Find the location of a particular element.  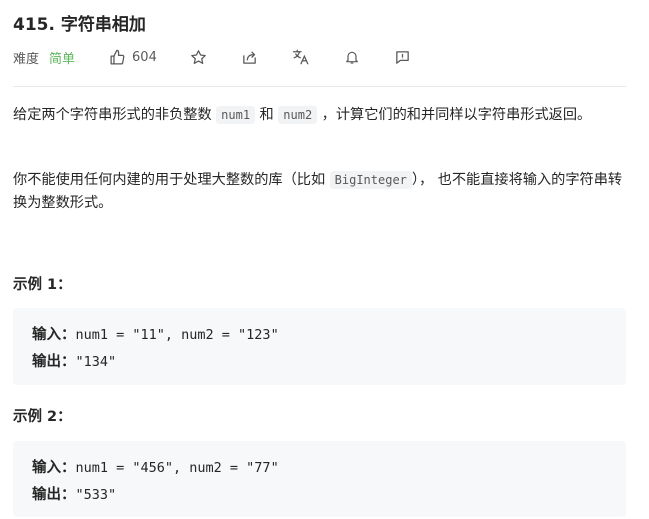

thumbs-up-icon is located at coordinates (117, 57).